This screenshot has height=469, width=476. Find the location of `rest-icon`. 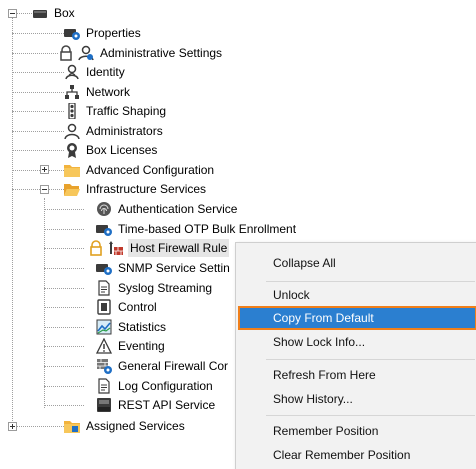

rest-icon is located at coordinates (104, 405).